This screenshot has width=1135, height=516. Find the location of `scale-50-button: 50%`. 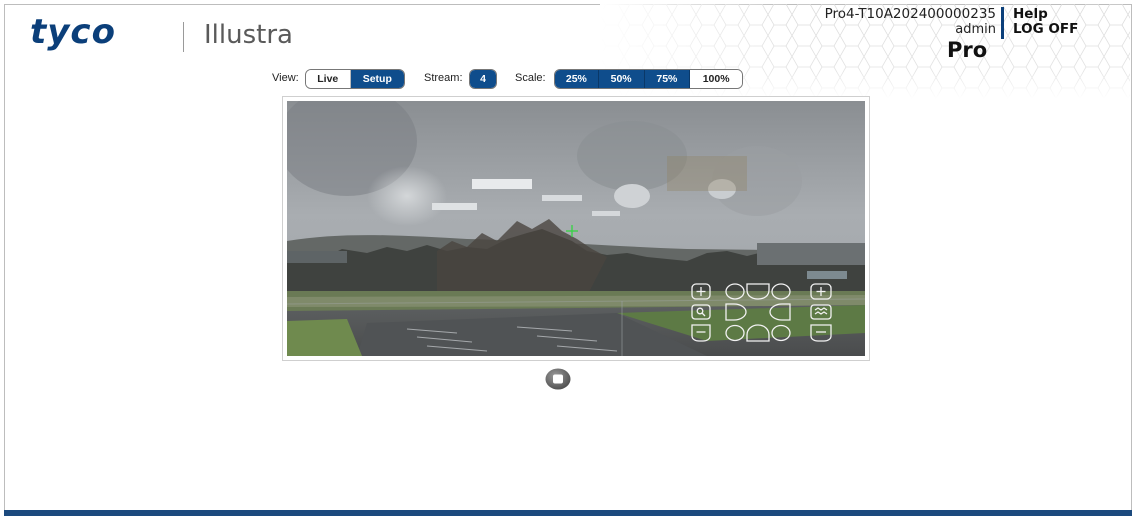

scale-50-button: 50% is located at coordinates (621, 79).